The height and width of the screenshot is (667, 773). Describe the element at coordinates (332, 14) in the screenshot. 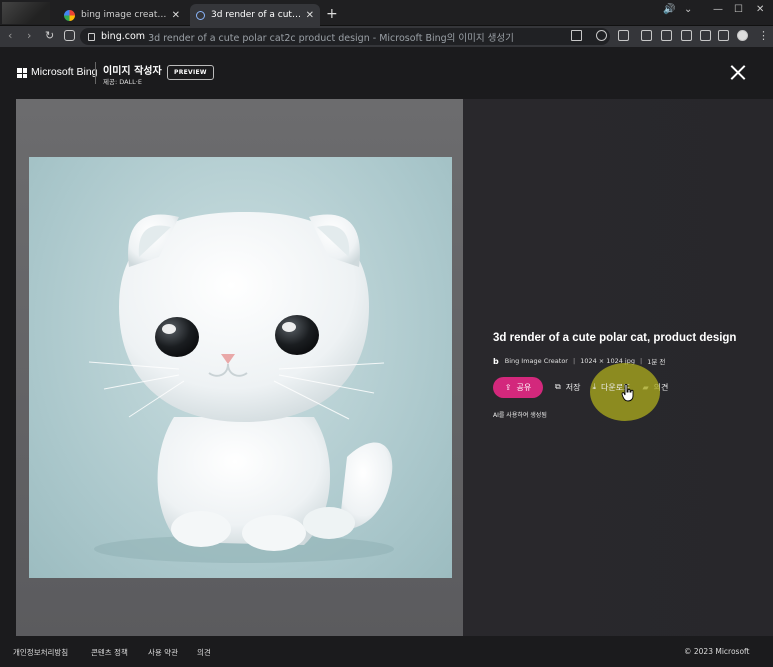

I see `new-tab-button: +` at that location.